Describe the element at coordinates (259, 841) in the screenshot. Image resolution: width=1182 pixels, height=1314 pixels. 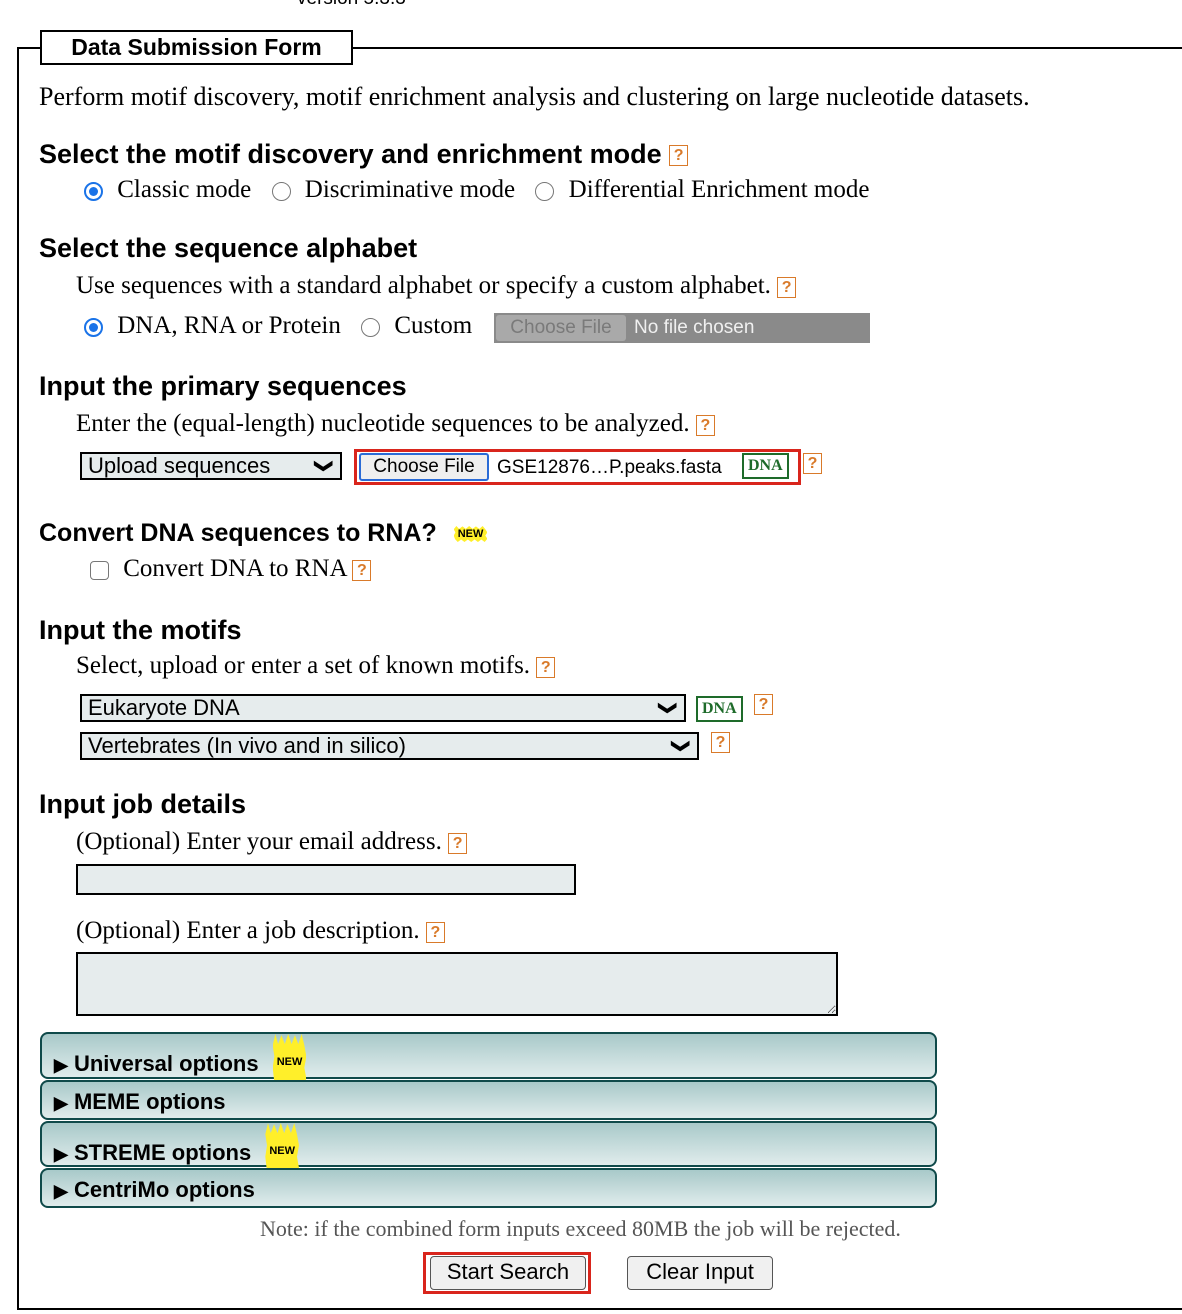
I see `email-label-text: (Optional) Enter your email address.` at that location.